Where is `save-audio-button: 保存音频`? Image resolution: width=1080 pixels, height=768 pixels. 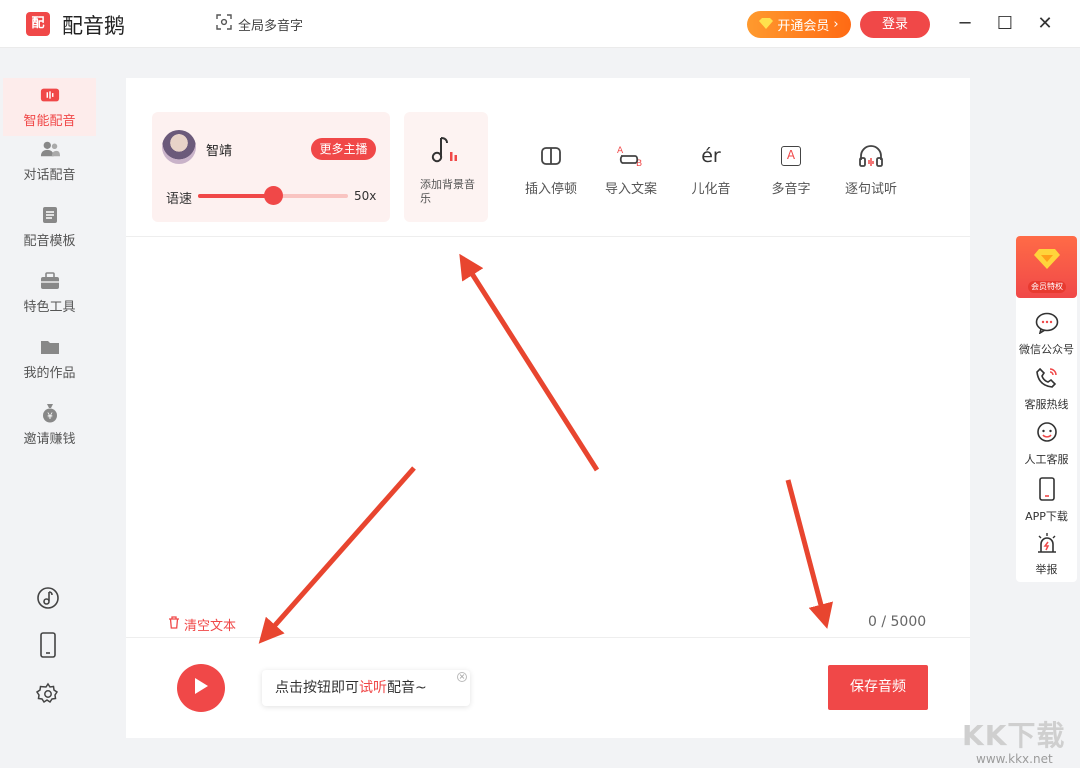 save-audio-button: 保存音频 is located at coordinates (878, 687).